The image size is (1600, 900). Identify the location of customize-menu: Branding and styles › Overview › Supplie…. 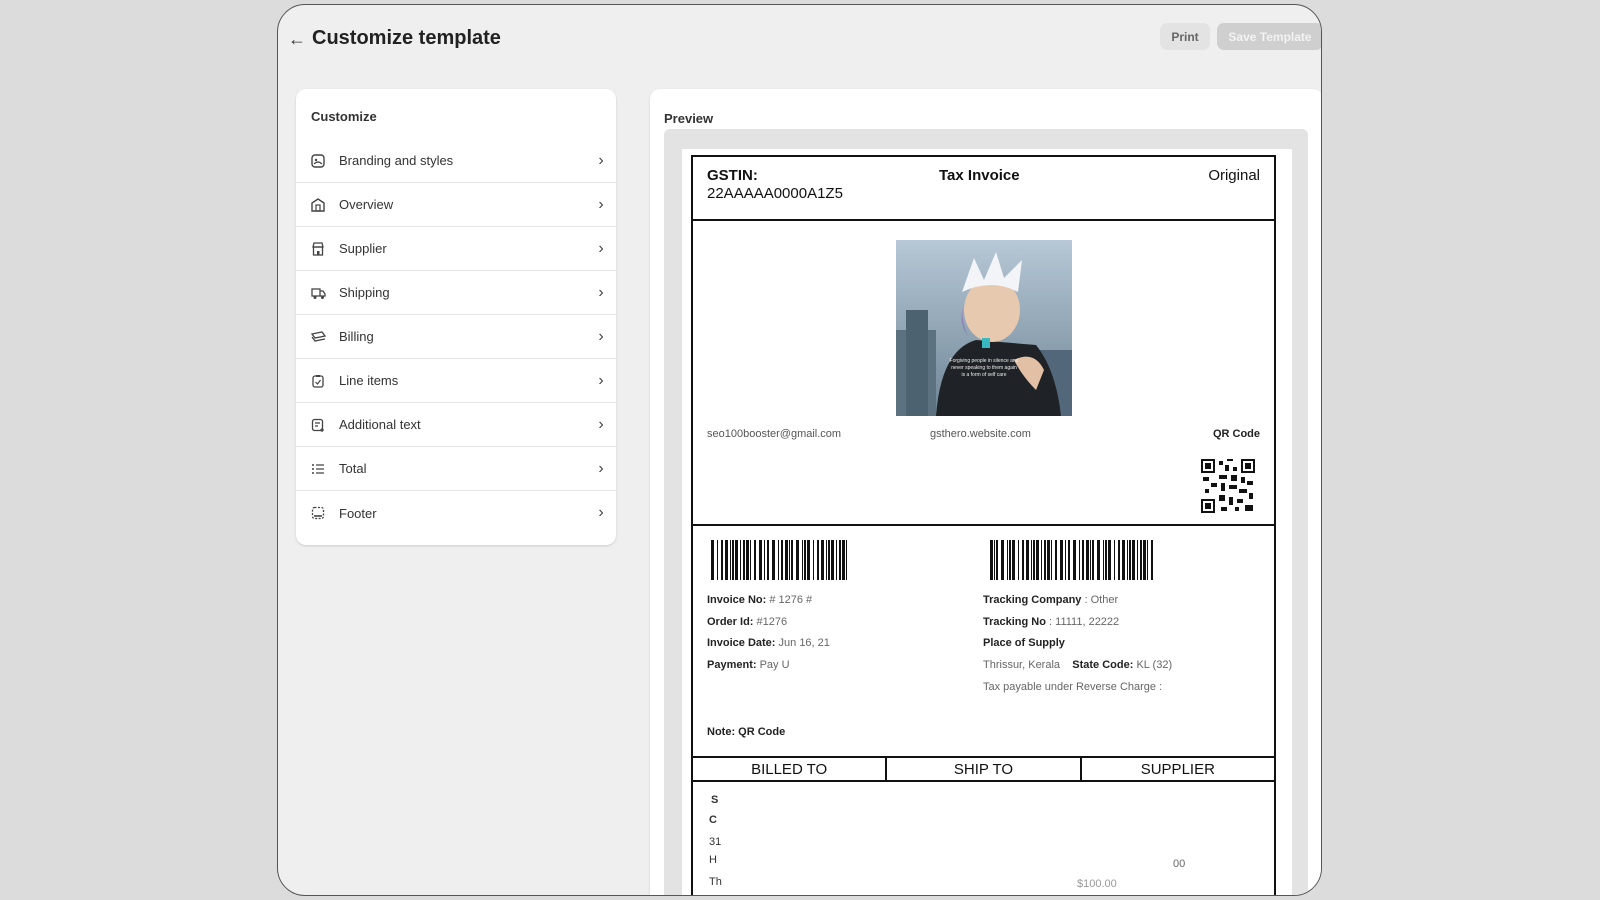
(456, 337).